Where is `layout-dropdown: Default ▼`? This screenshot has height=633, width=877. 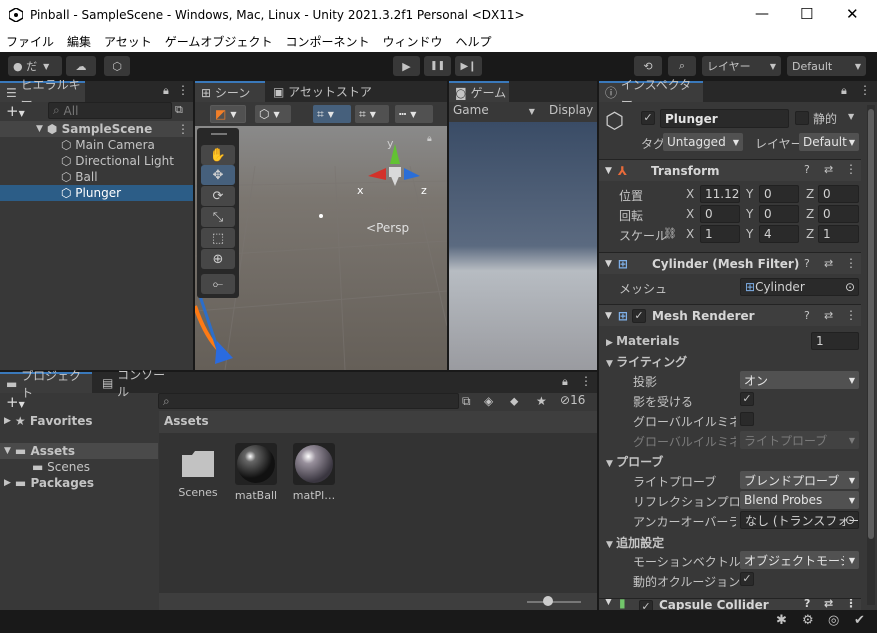 layout-dropdown: Default ▼ is located at coordinates (826, 66).